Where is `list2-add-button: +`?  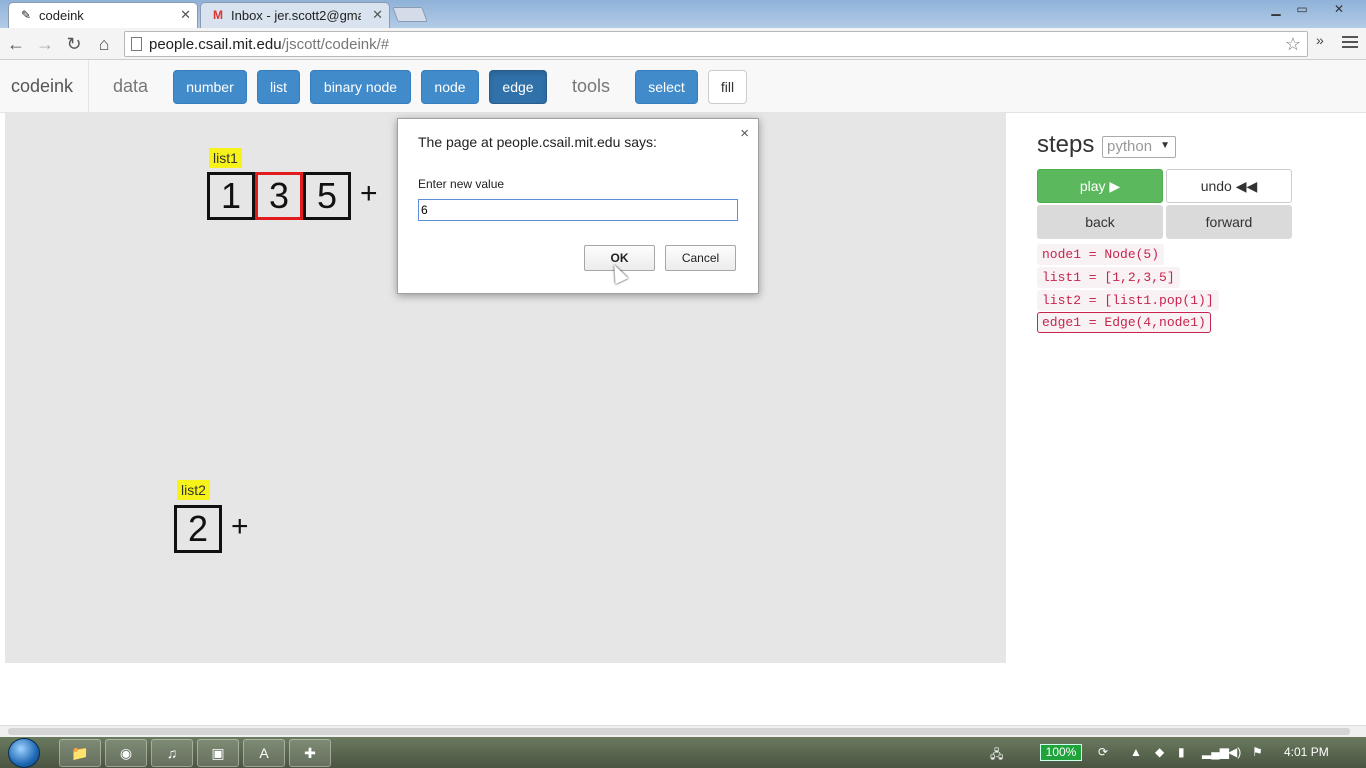
list2-add-button: + is located at coordinates (240, 527).